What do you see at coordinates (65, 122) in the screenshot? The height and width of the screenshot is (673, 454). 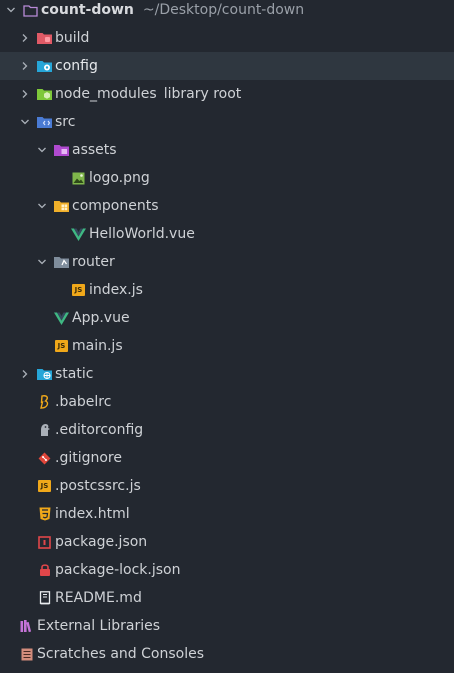 I see `tree-item-label: src` at bounding box center [65, 122].